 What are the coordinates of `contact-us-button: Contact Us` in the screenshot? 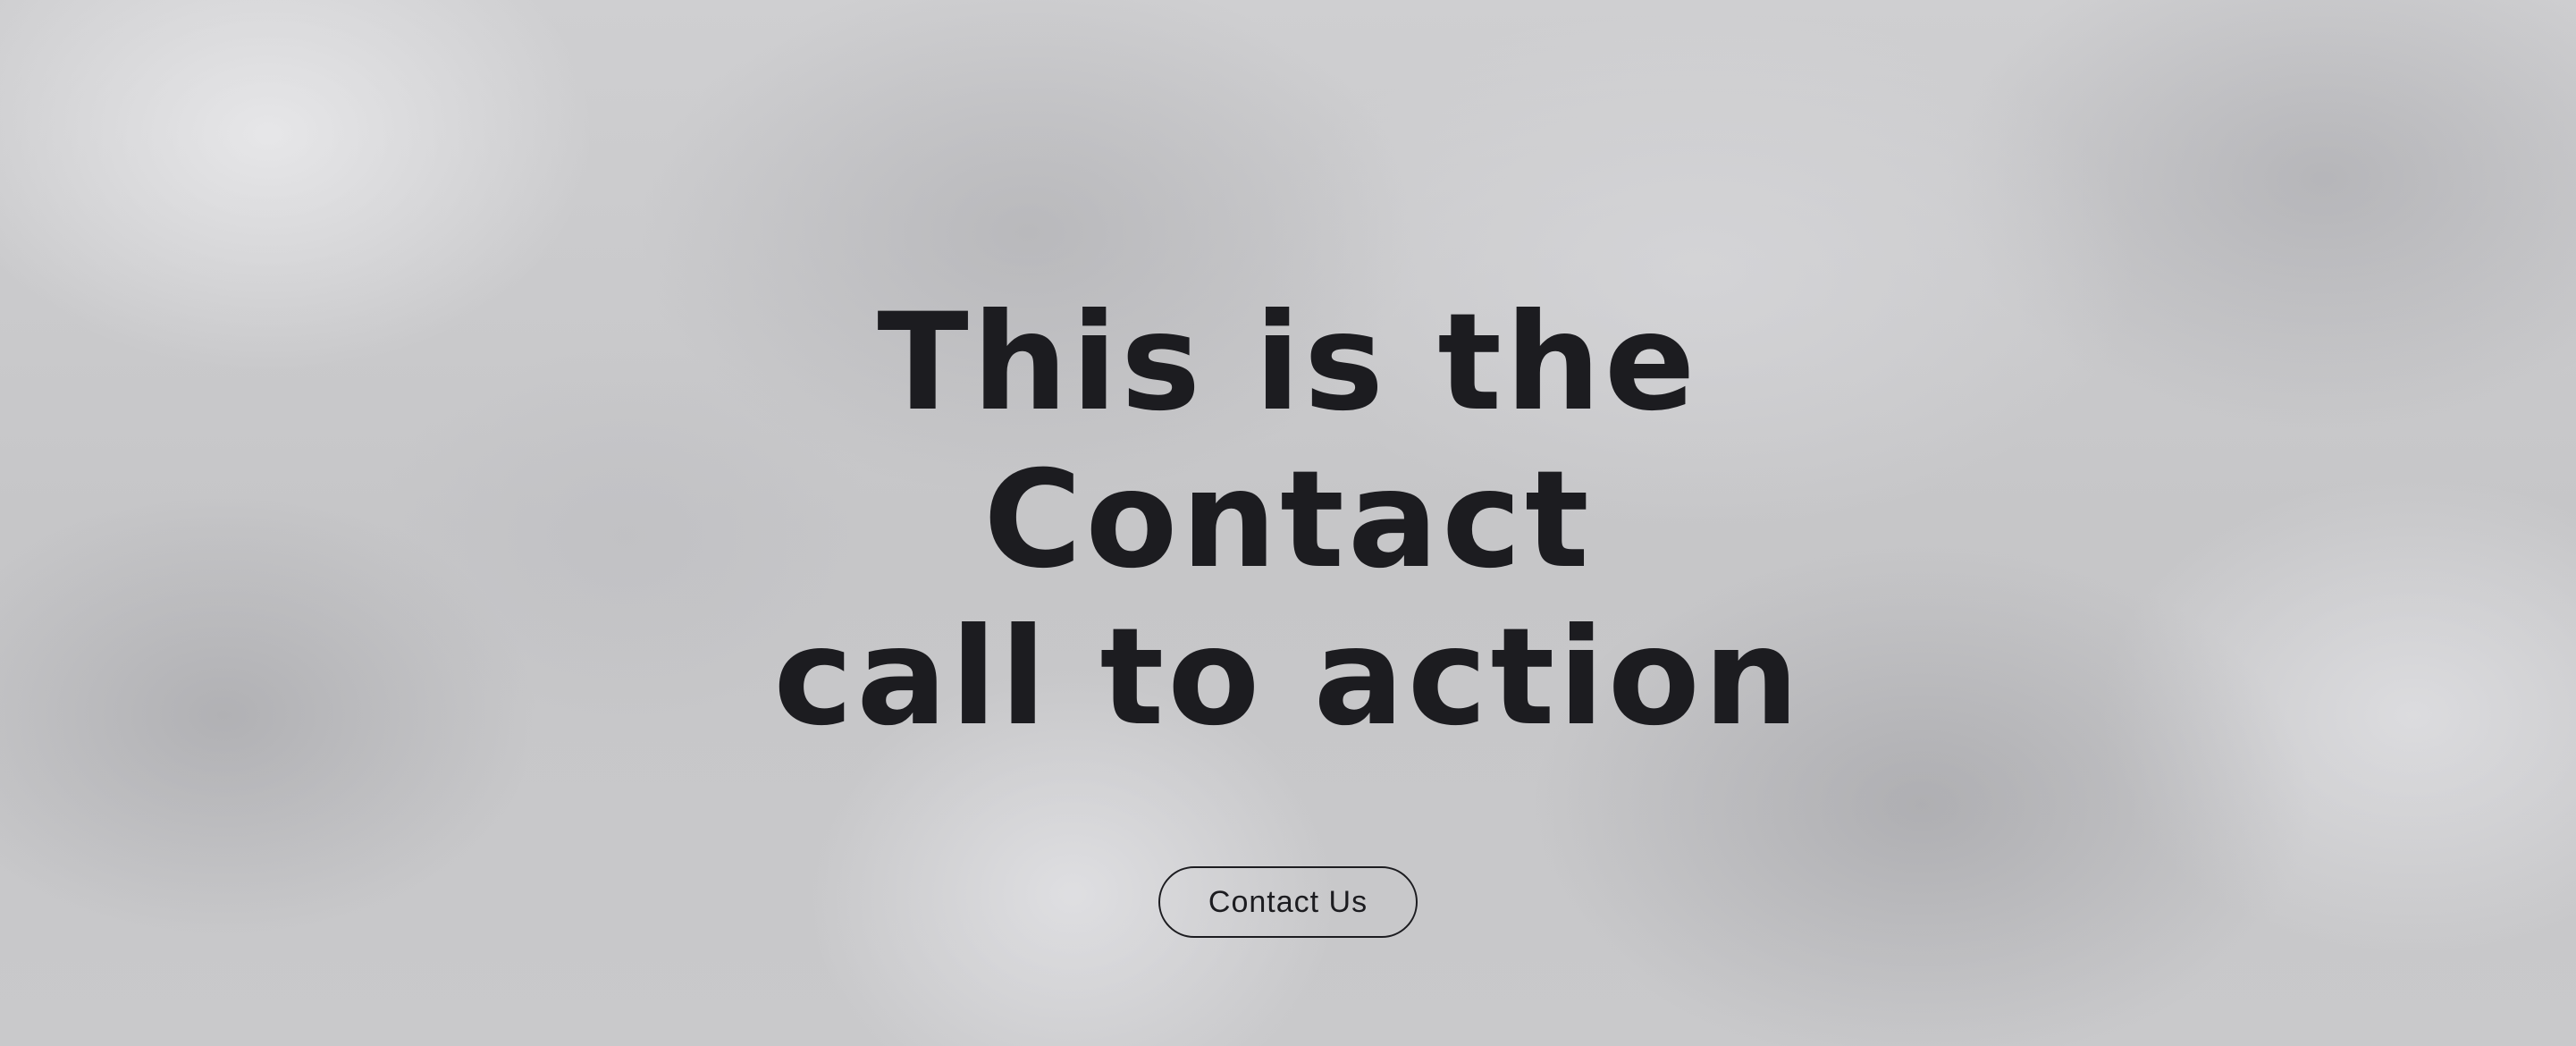 It's located at (1288, 902).